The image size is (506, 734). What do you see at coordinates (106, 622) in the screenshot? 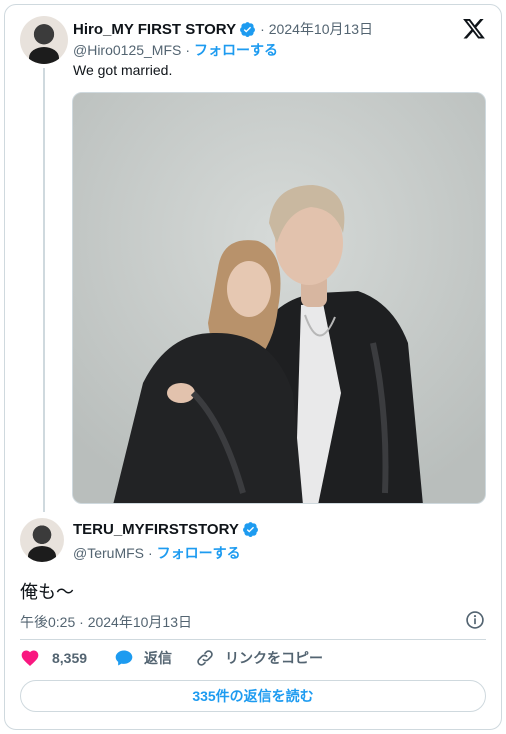
I see `reply-tweet-timestamp: 午後0:25 · 2024年10月13日` at bounding box center [106, 622].